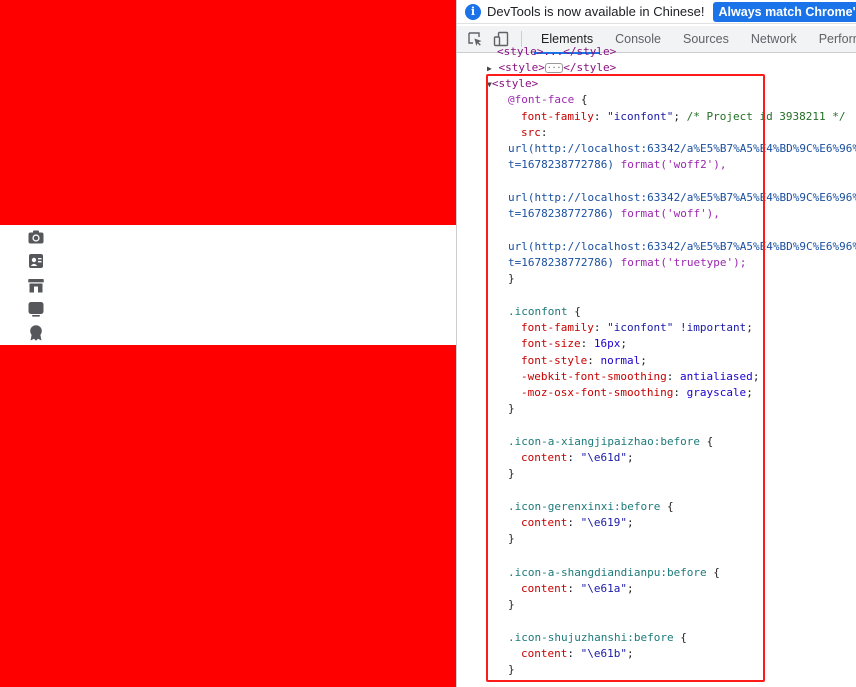 This screenshot has width=856, height=687. What do you see at coordinates (594, 376) in the screenshot?
I see `css-property: -webkit-font-smoothing` at bounding box center [594, 376].